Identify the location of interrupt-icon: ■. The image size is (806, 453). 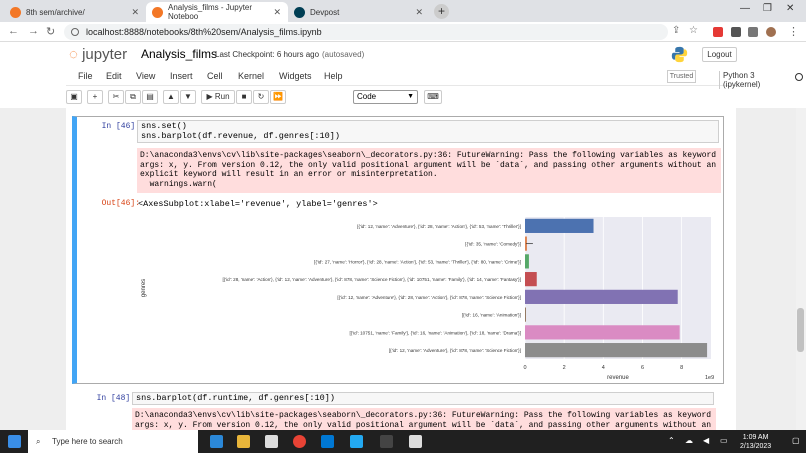
(244, 97).